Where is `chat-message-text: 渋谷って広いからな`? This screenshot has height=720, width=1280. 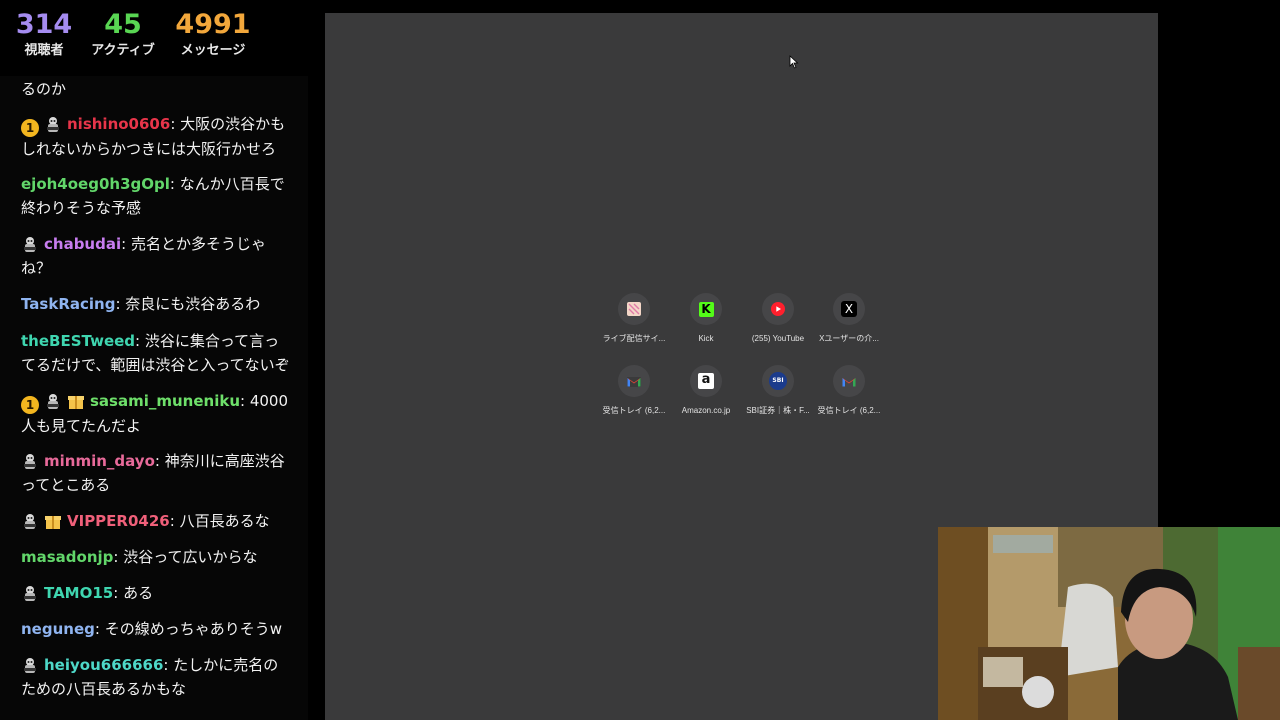
chat-message-text: 渋谷って広いからな is located at coordinates (190, 557).